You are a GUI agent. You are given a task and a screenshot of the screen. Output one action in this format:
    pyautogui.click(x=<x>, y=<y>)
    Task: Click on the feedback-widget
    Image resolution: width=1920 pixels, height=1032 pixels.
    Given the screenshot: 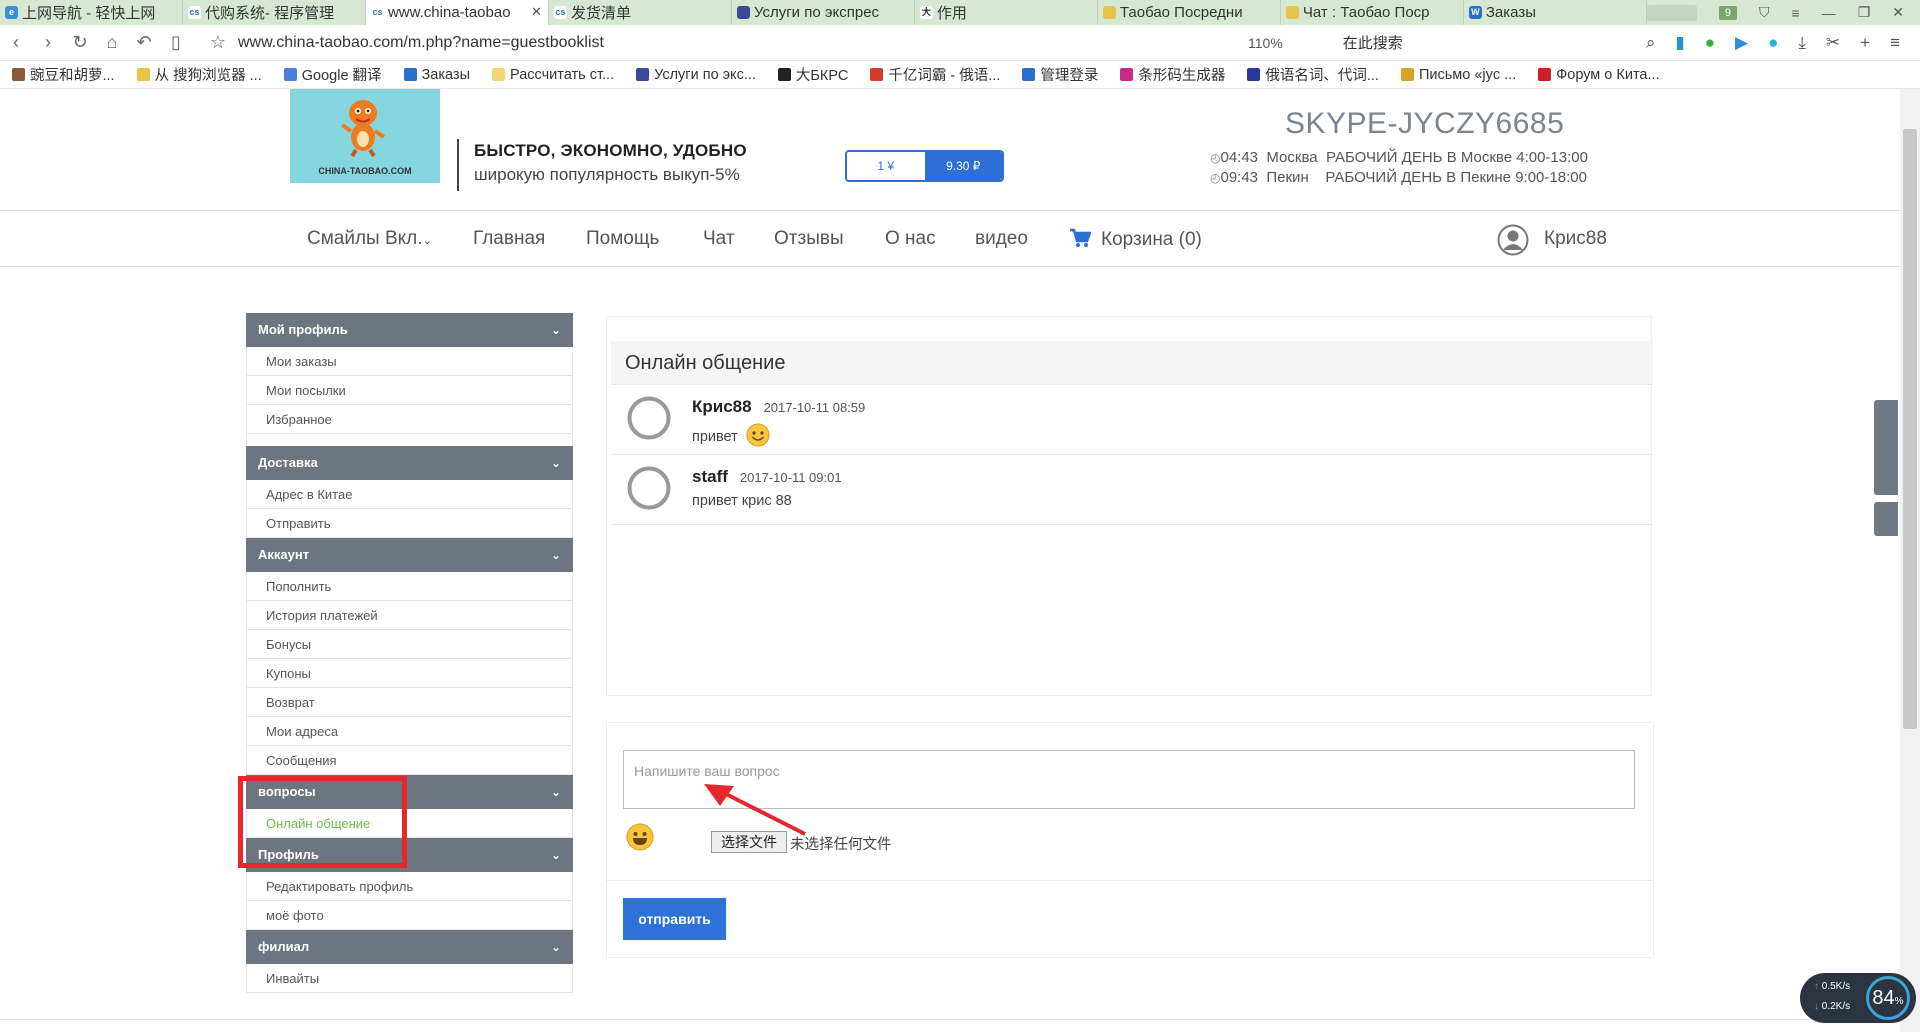 What is the action you would take?
    pyautogui.click(x=1886, y=519)
    